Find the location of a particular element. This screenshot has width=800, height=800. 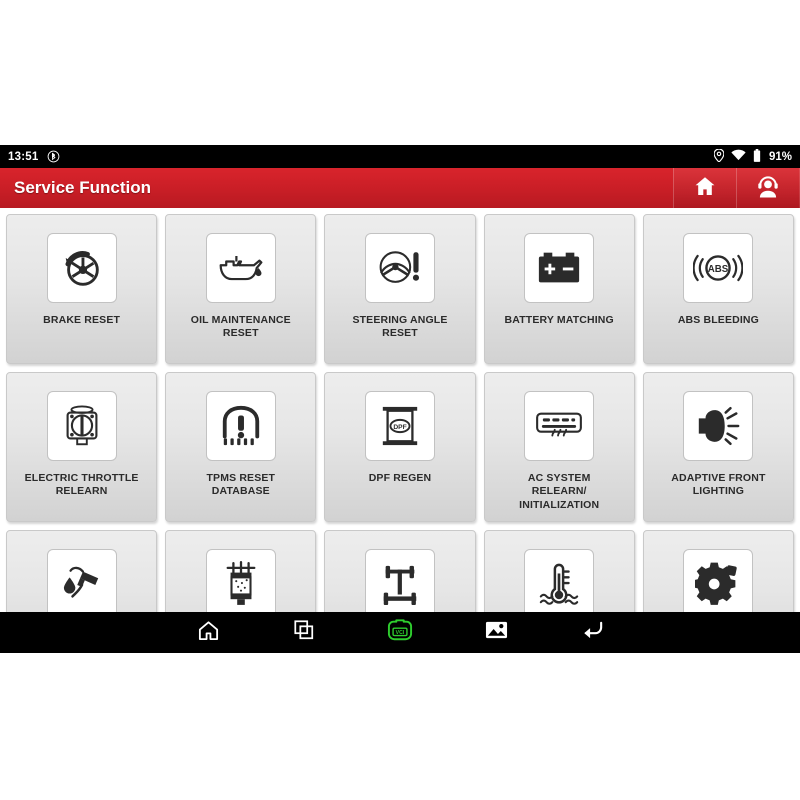

nav-vci-button: VCI is located at coordinates (400, 632).